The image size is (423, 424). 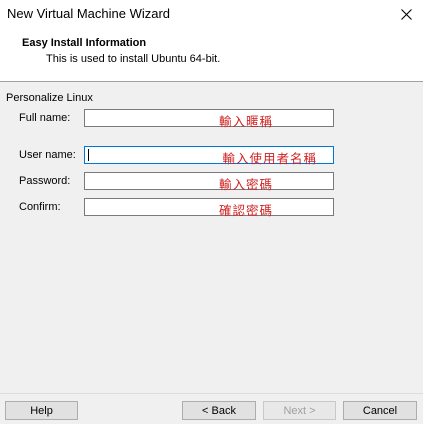 What do you see at coordinates (40, 207) in the screenshot?
I see `confirm-label: Confirm:` at bounding box center [40, 207].